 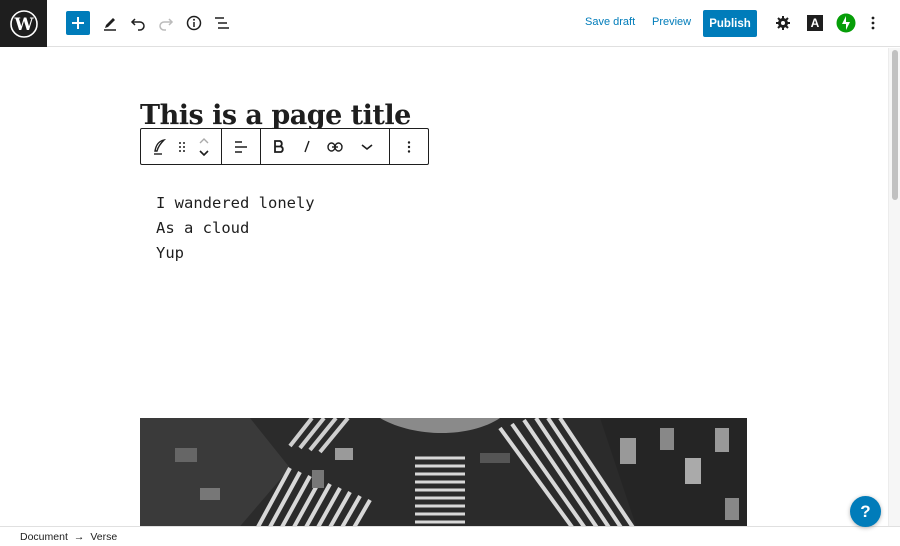 I want to click on link-icon, so click(x=335, y=146).